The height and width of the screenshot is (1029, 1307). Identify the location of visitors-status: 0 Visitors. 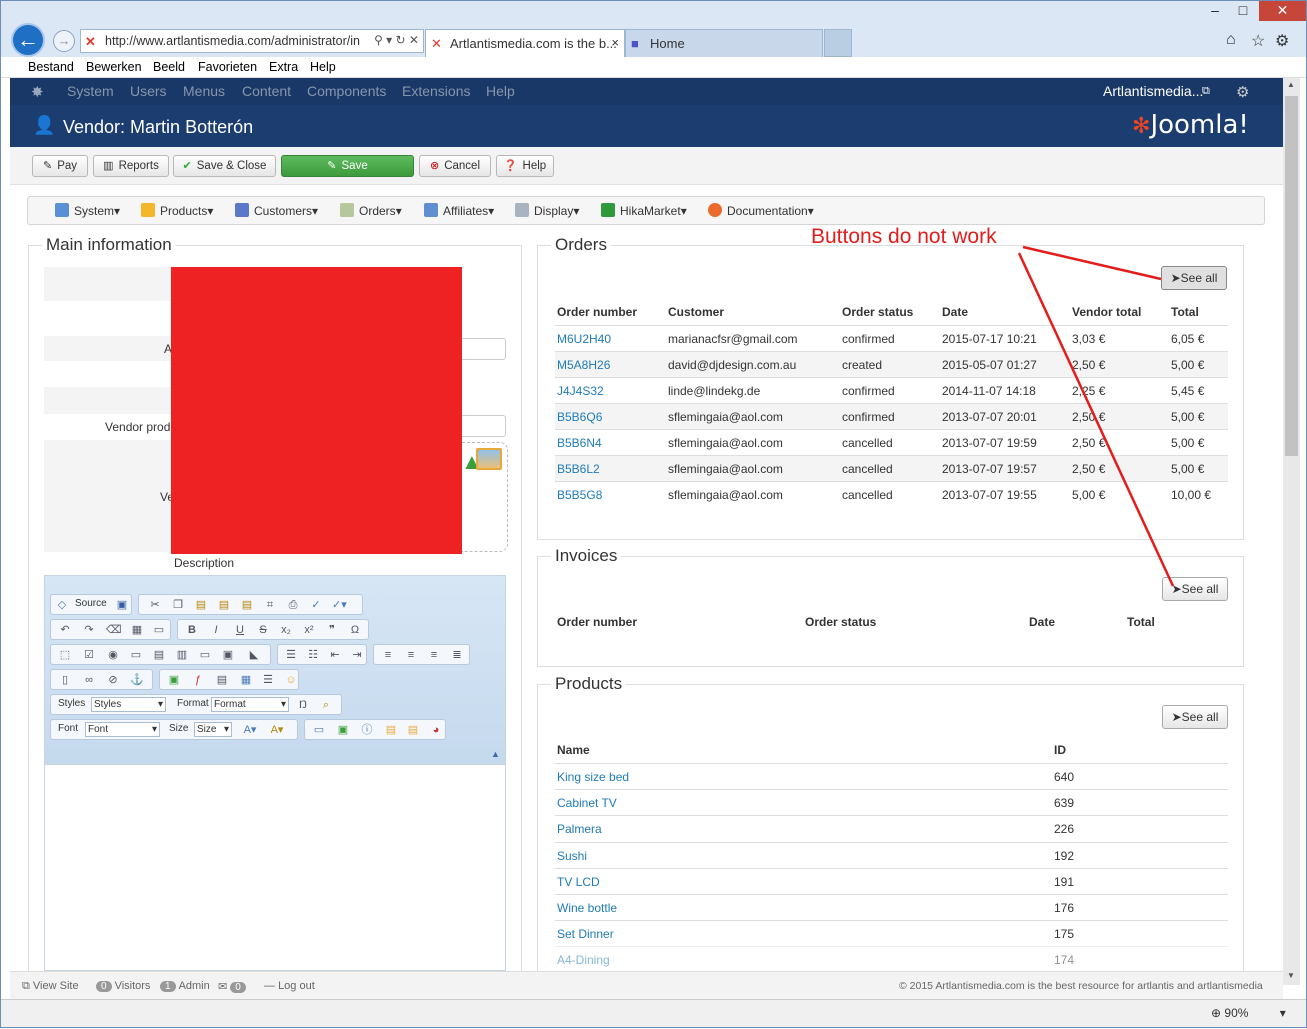
(123, 986).